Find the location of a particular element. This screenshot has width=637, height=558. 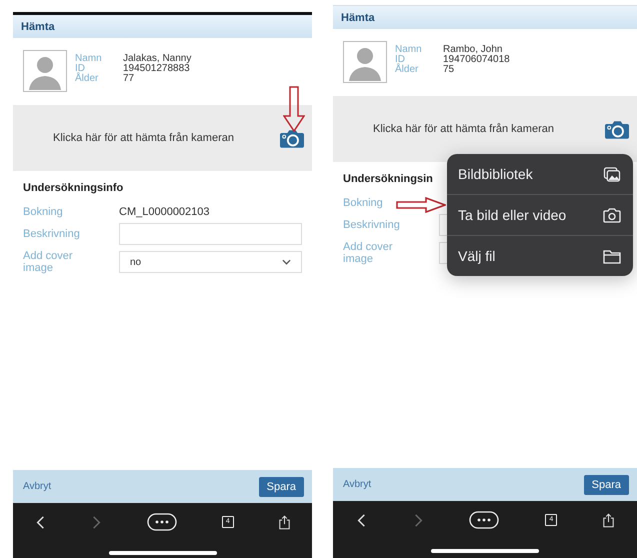

description-field is located at coordinates (210, 234).